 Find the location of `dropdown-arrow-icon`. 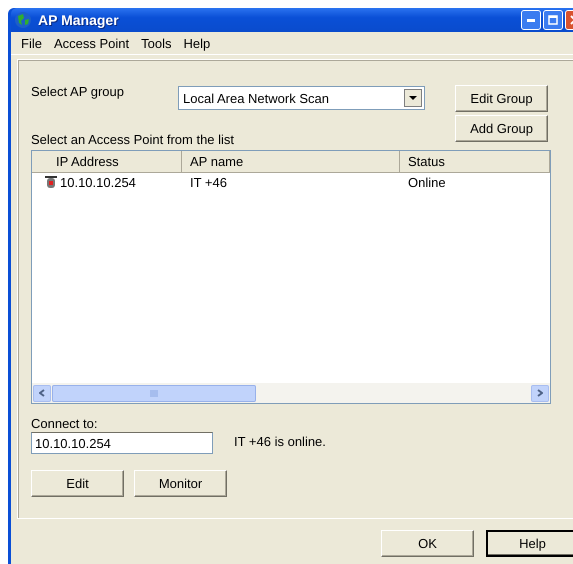

dropdown-arrow-icon is located at coordinates (413, 98).